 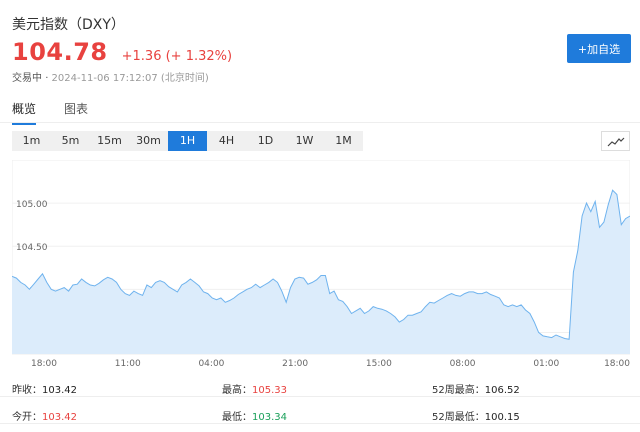 I want to click on stat-open: 今开：103.42, so click(x=44, y=417).